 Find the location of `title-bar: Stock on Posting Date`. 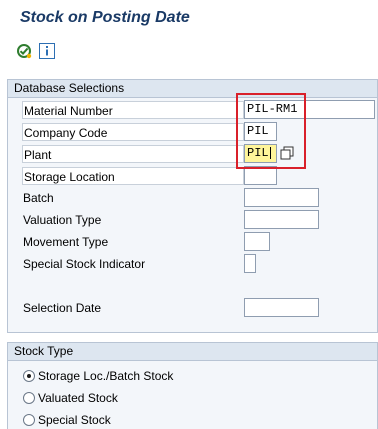

title-bar: Stock on Posting Date is located at coordinates (189, 18).